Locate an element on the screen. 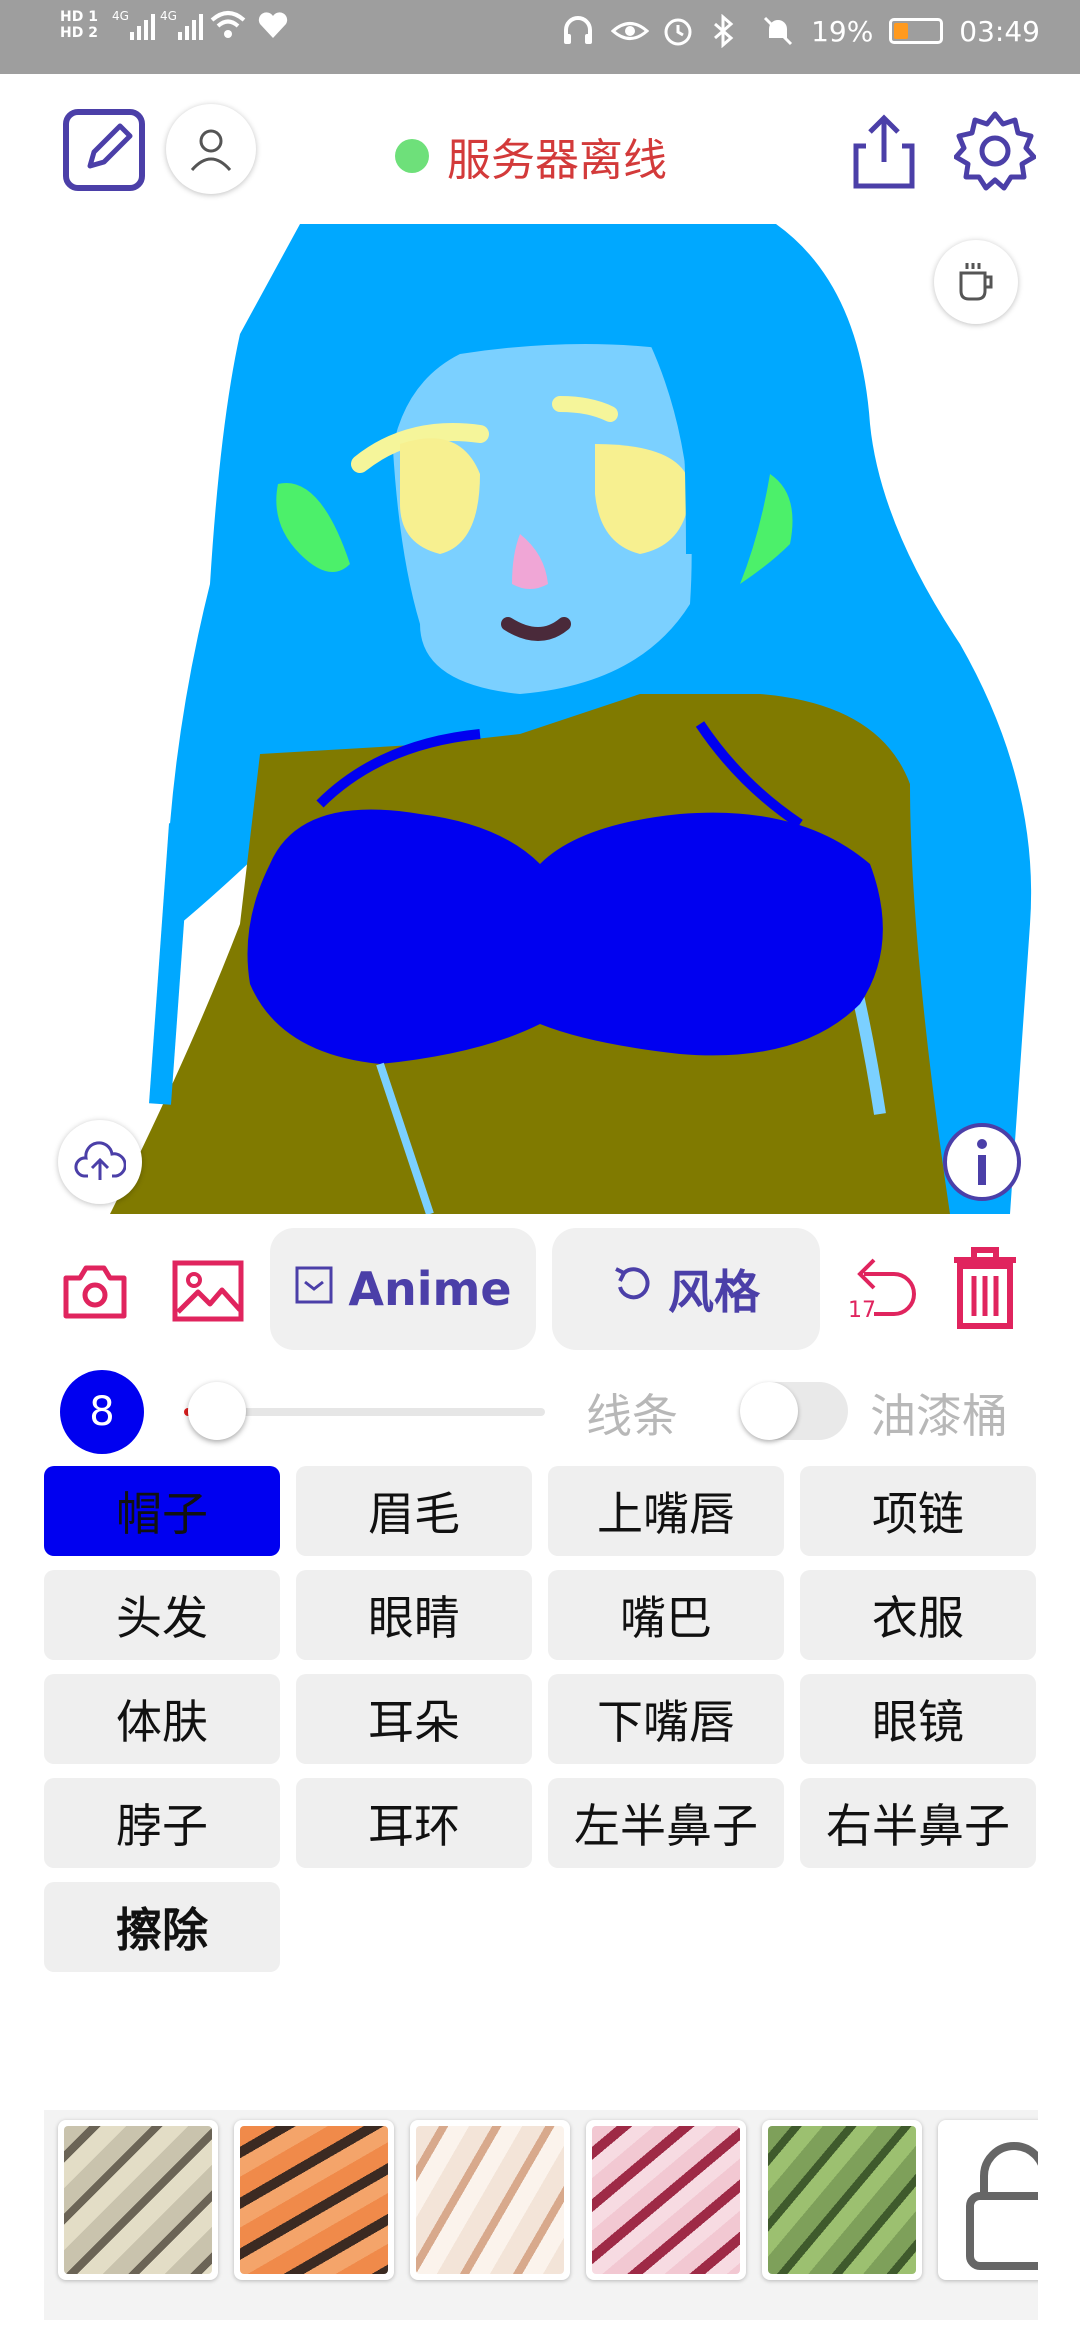 The image size is (1080, 2340). style-thumb-locked is located at coordinates (988, 2200).